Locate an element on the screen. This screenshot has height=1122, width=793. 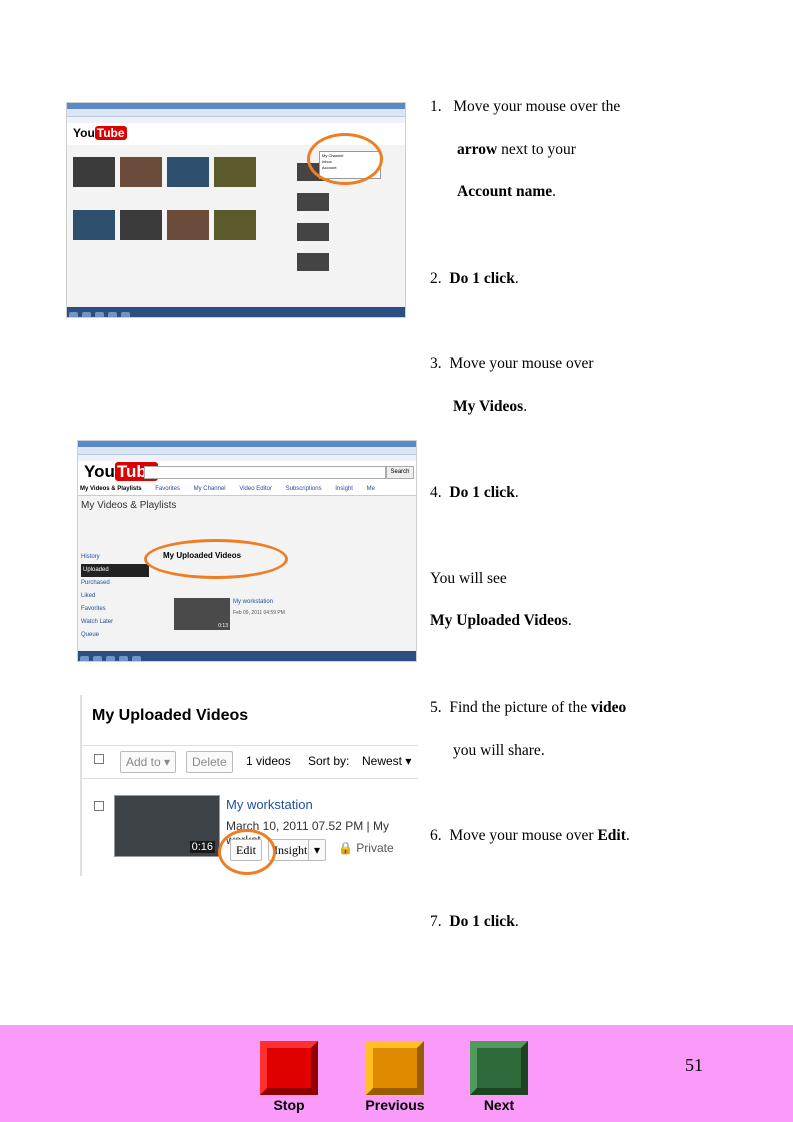
footer-bar: Stop Previous Next 51 is located at coordinates (396, 1073).